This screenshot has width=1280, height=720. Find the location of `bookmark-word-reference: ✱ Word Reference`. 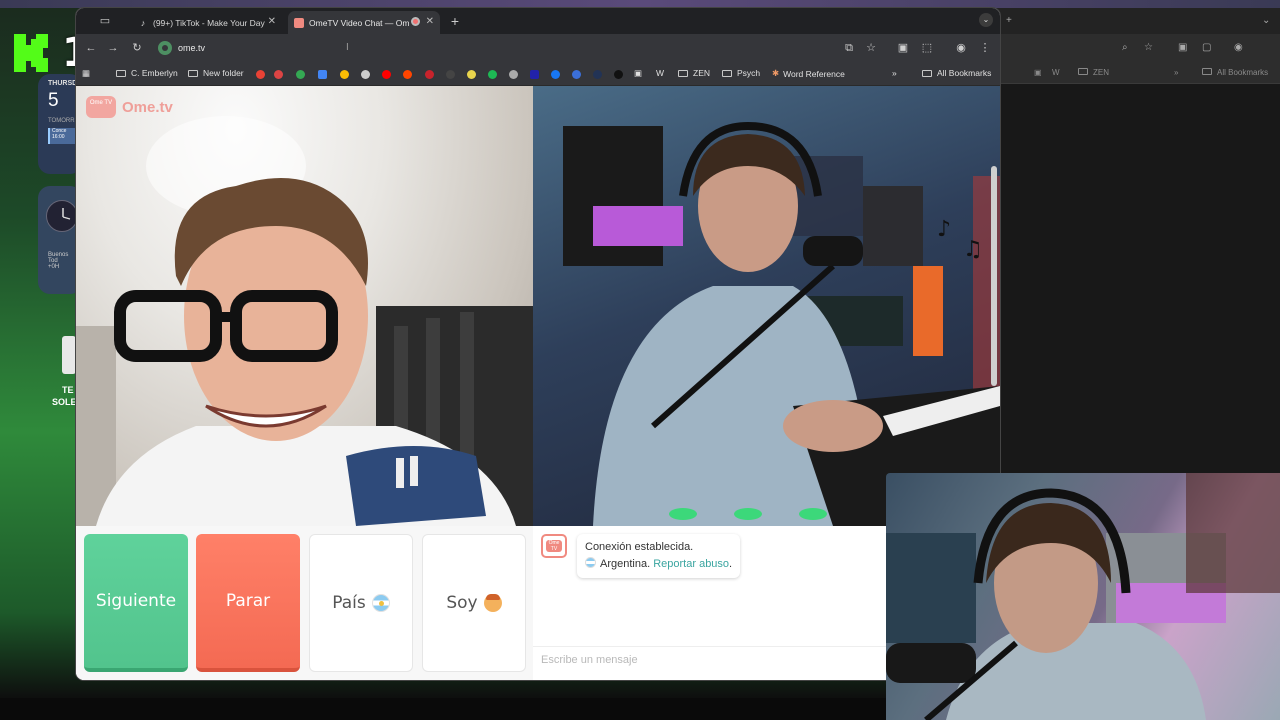

bookmark-word-reference: ✱ Word Reference is located at coordinates (808, 73).